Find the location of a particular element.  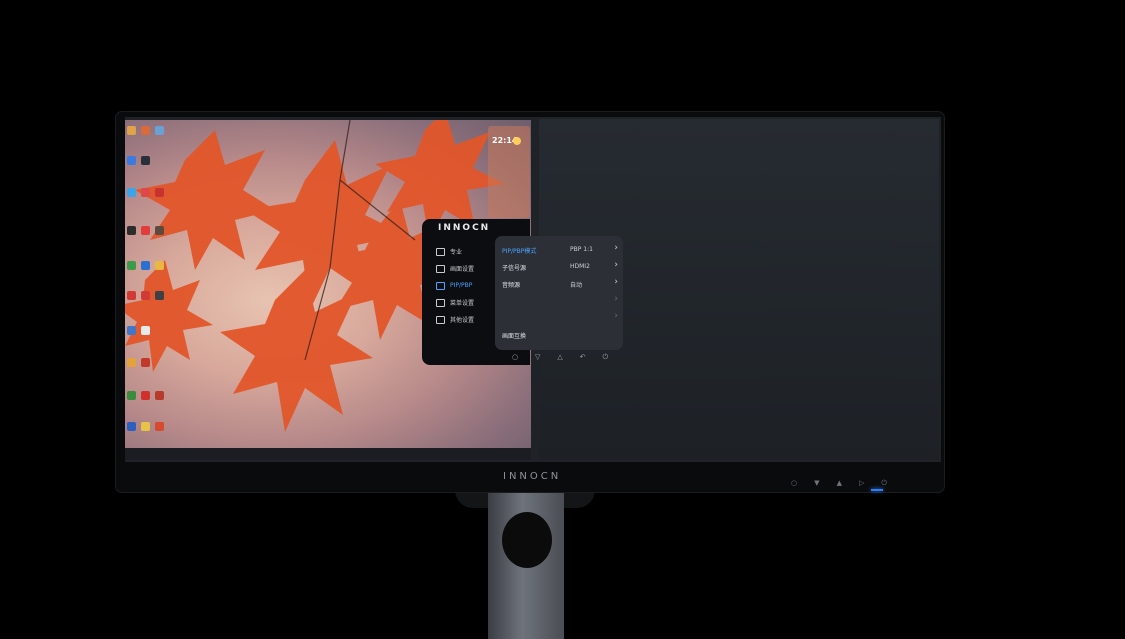

osd-key-hints: ○ ▽ △ ↶ ⏻ is located at coordinates (560, 358).